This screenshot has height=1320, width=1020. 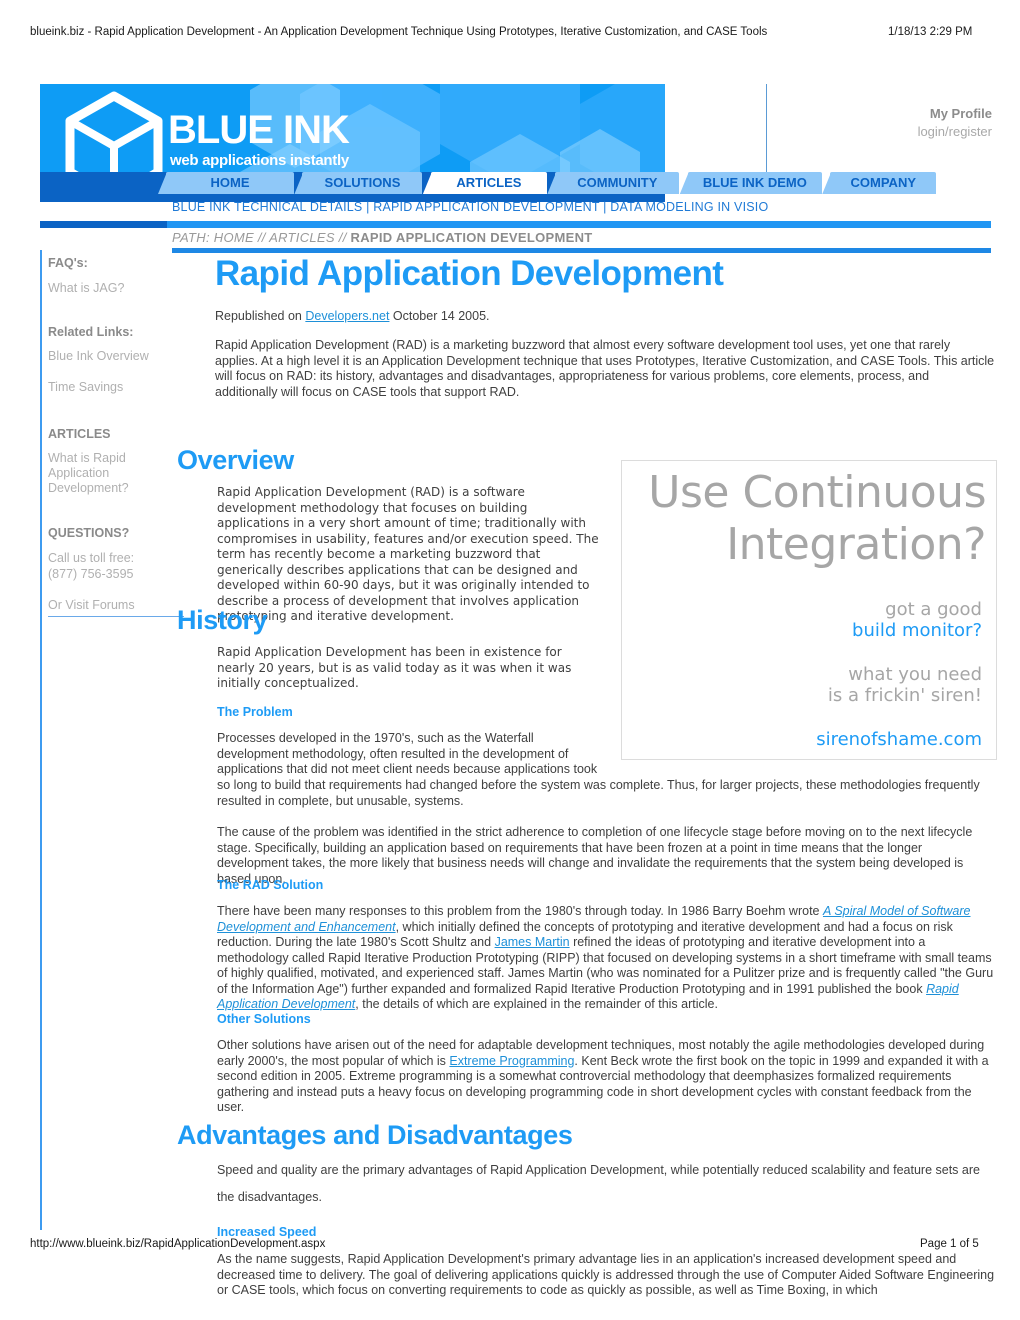 I want to click on ad-headline: Use Continuous Integration?, so click(x=810, y=519).